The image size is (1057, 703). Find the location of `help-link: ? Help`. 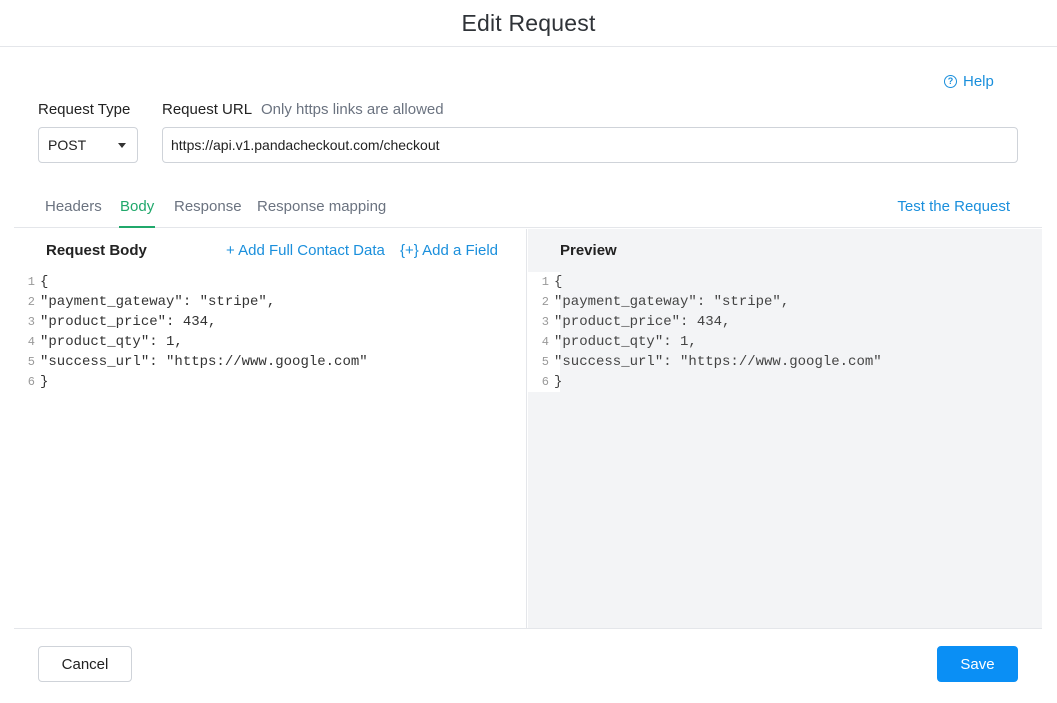

help-link: ? Help is located at coordinates (969, 81).